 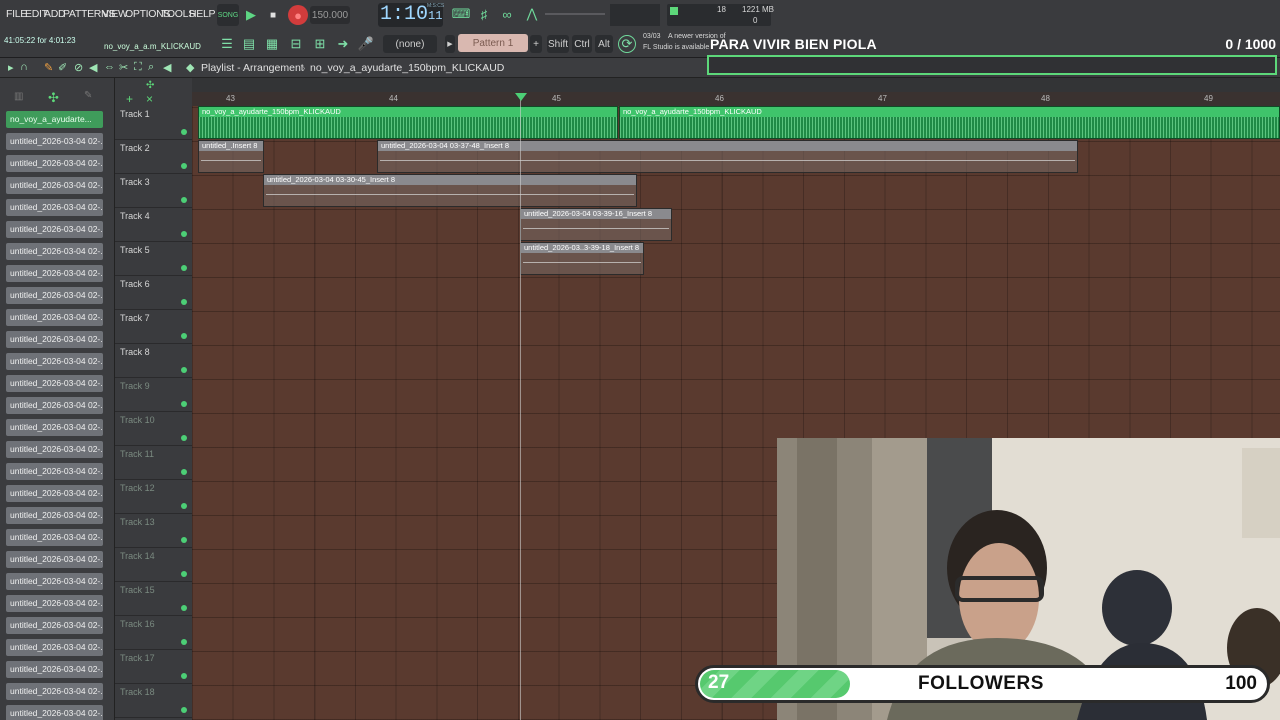 What do you see at coordinates (153, 701) in the screenshot?
I see `track-header: Track 18` at bounding box center [153, 701].